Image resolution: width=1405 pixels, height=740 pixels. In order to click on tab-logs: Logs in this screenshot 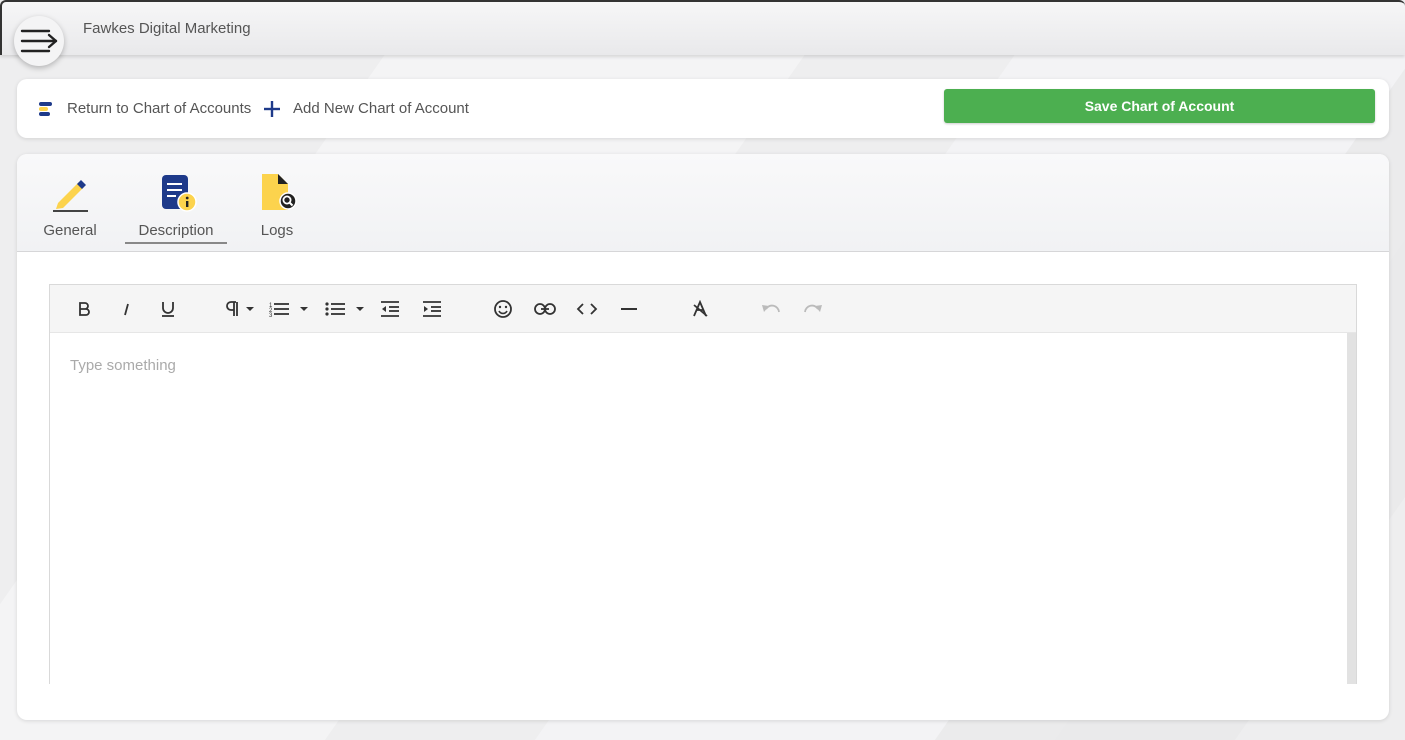, I will do `click(277, 208)`.